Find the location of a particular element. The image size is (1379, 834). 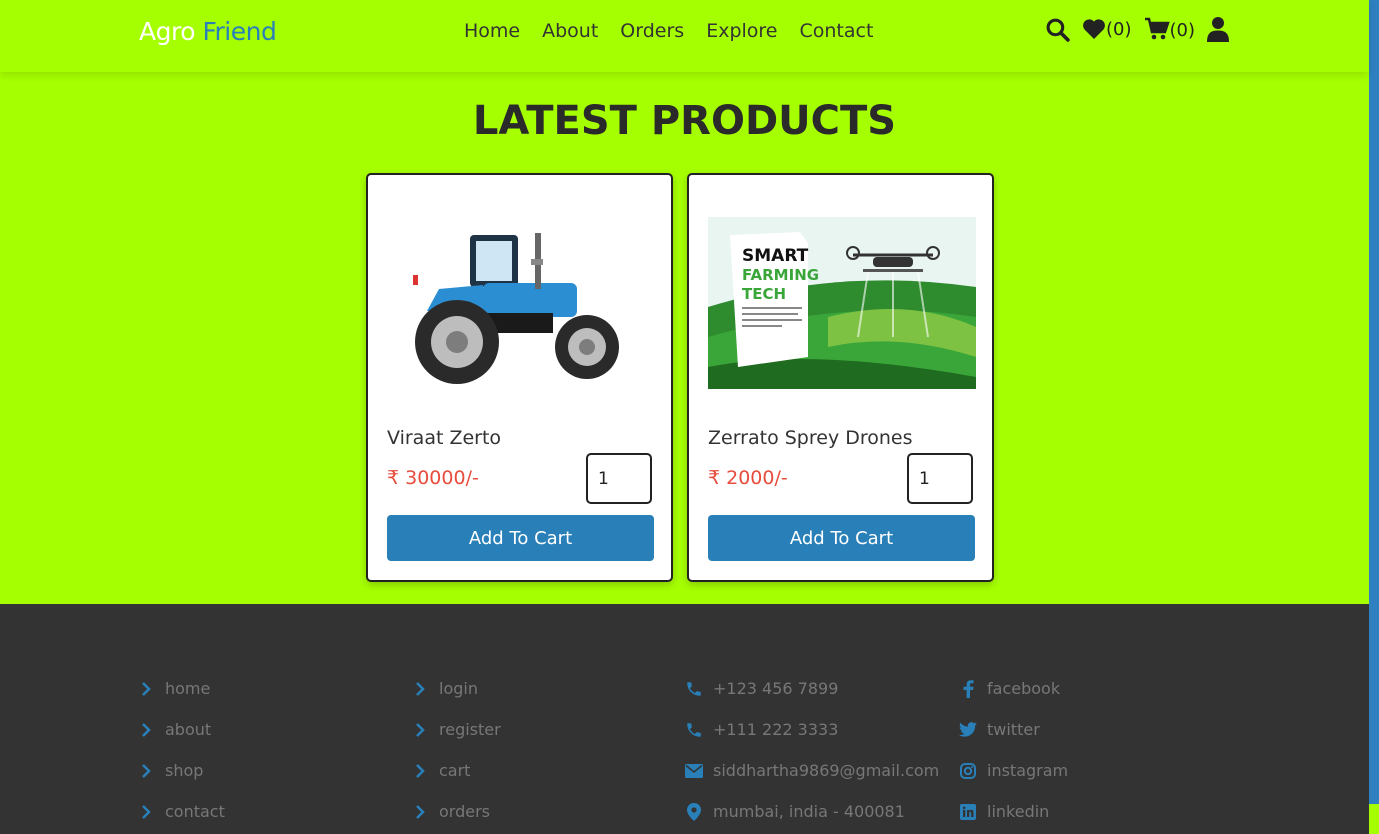

footer-address-text: mumbai, india - 400081 is located at coordinates (809, 811).